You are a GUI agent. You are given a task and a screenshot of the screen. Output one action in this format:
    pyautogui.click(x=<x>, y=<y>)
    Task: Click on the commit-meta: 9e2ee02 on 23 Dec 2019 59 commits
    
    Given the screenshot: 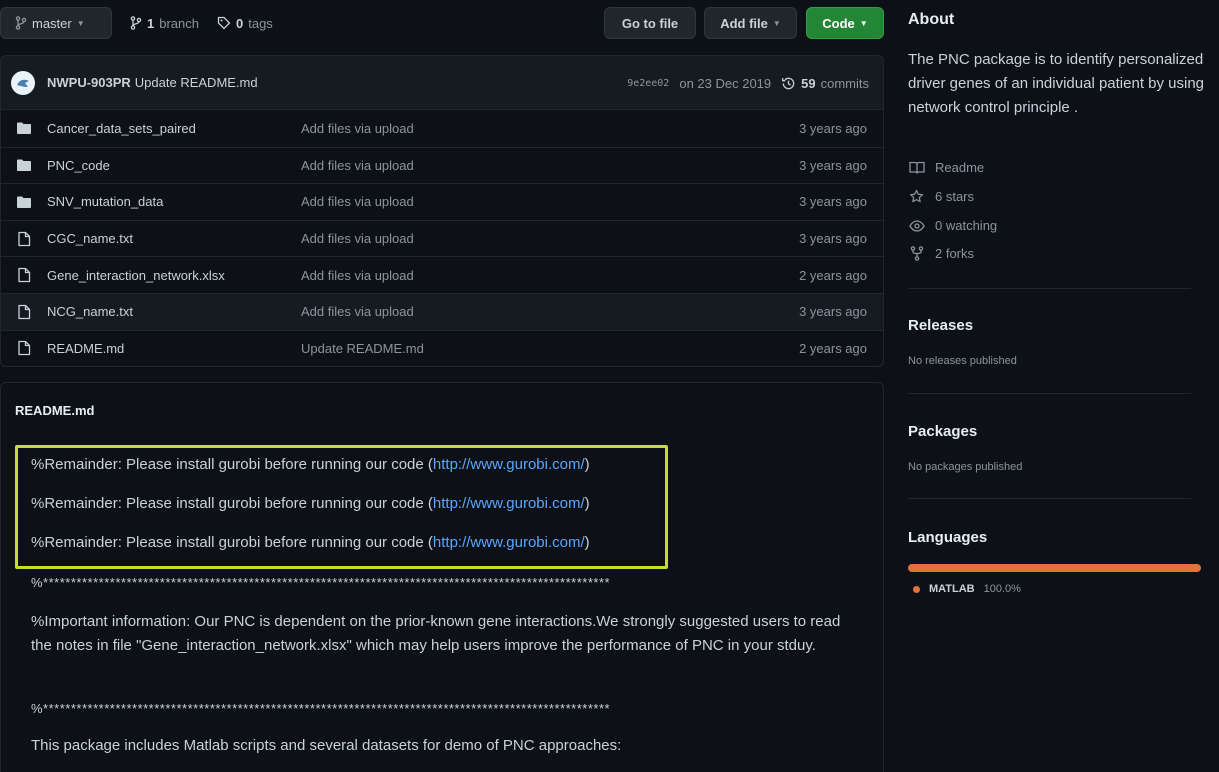 What is the action you would take?
    pyautogui.click(x=748, y=83)
    